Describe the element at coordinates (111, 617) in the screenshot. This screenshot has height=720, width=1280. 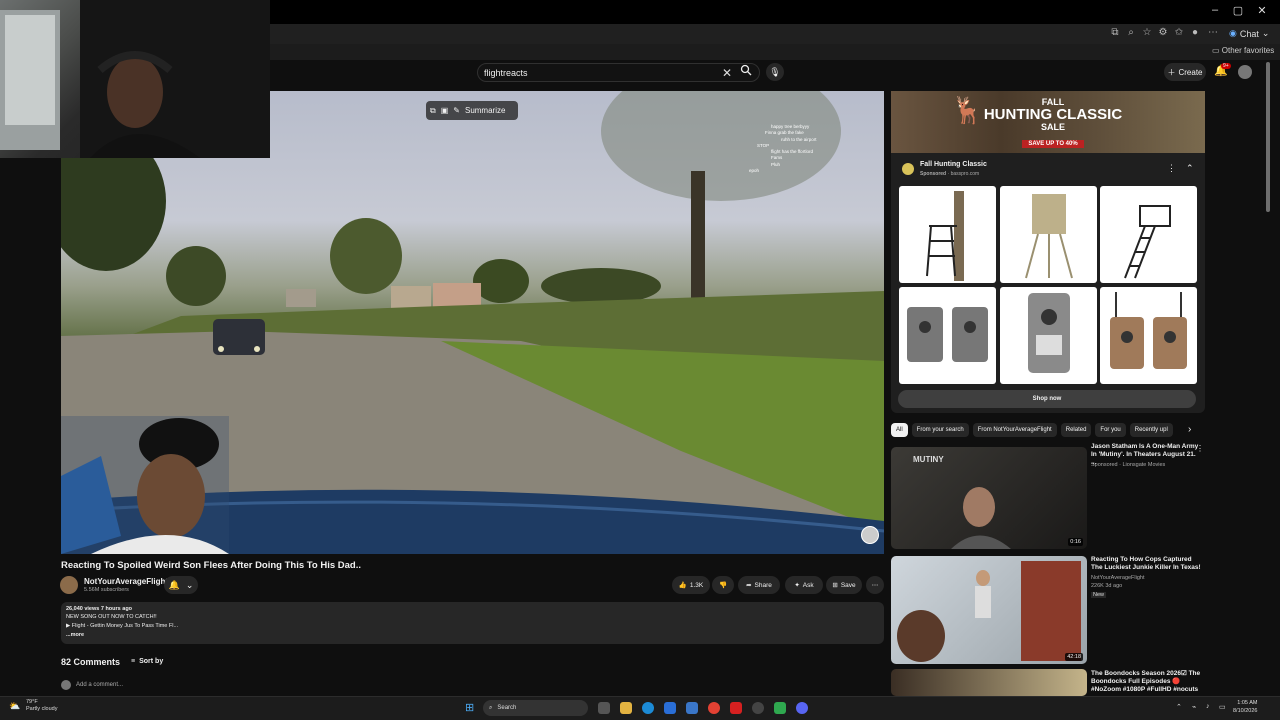
I see `description-line: NEW SONG OUT NOW TO CATCH!!` at that location.